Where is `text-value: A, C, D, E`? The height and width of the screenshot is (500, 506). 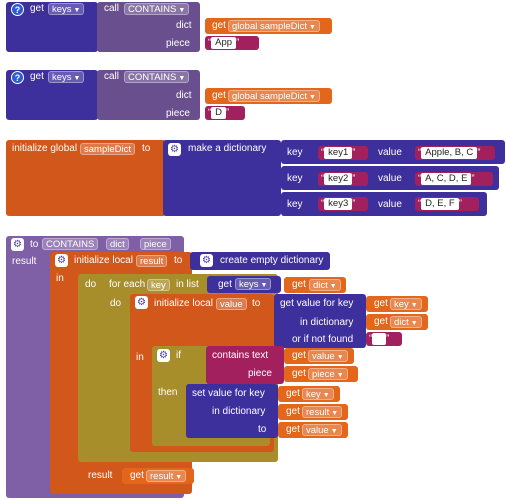
text-value: A, C, D, E is located at coordinates (446, 179).